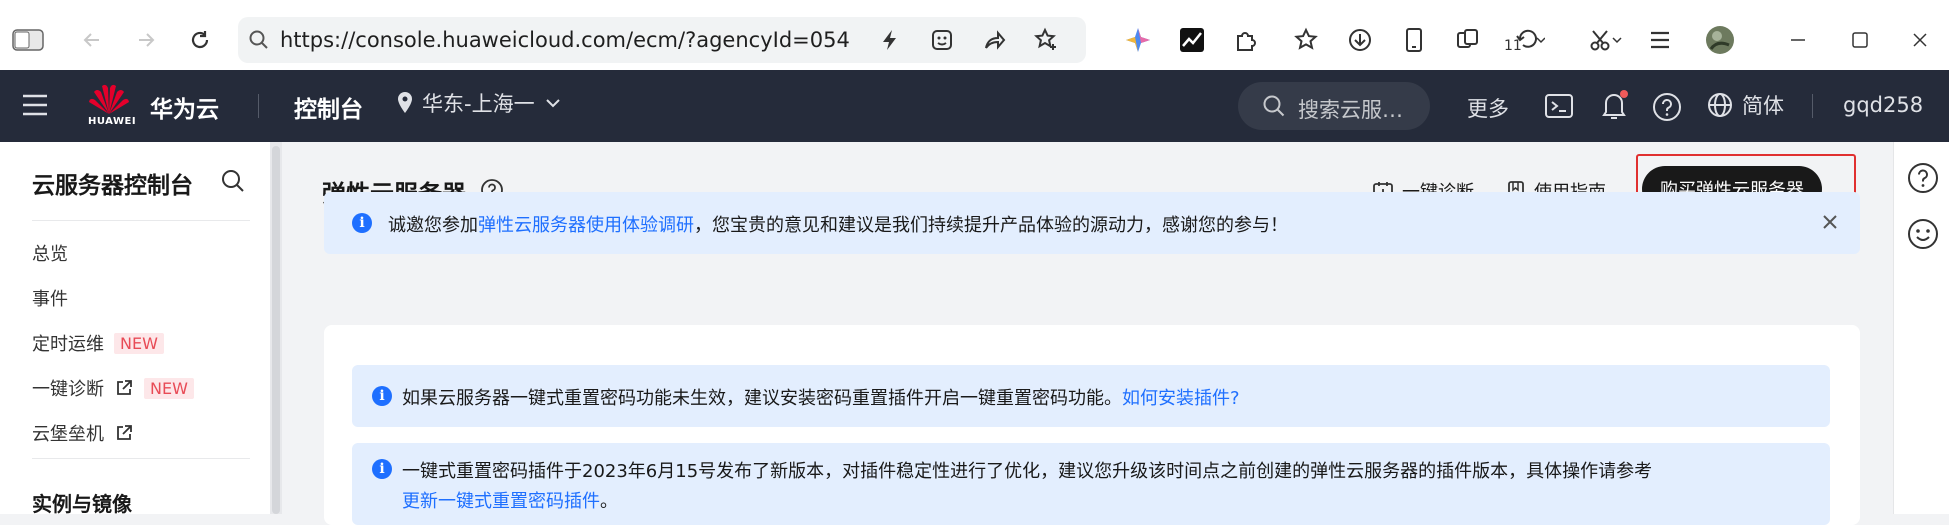  I want to click on region-label: 华东-上海一, so click(478, 104).